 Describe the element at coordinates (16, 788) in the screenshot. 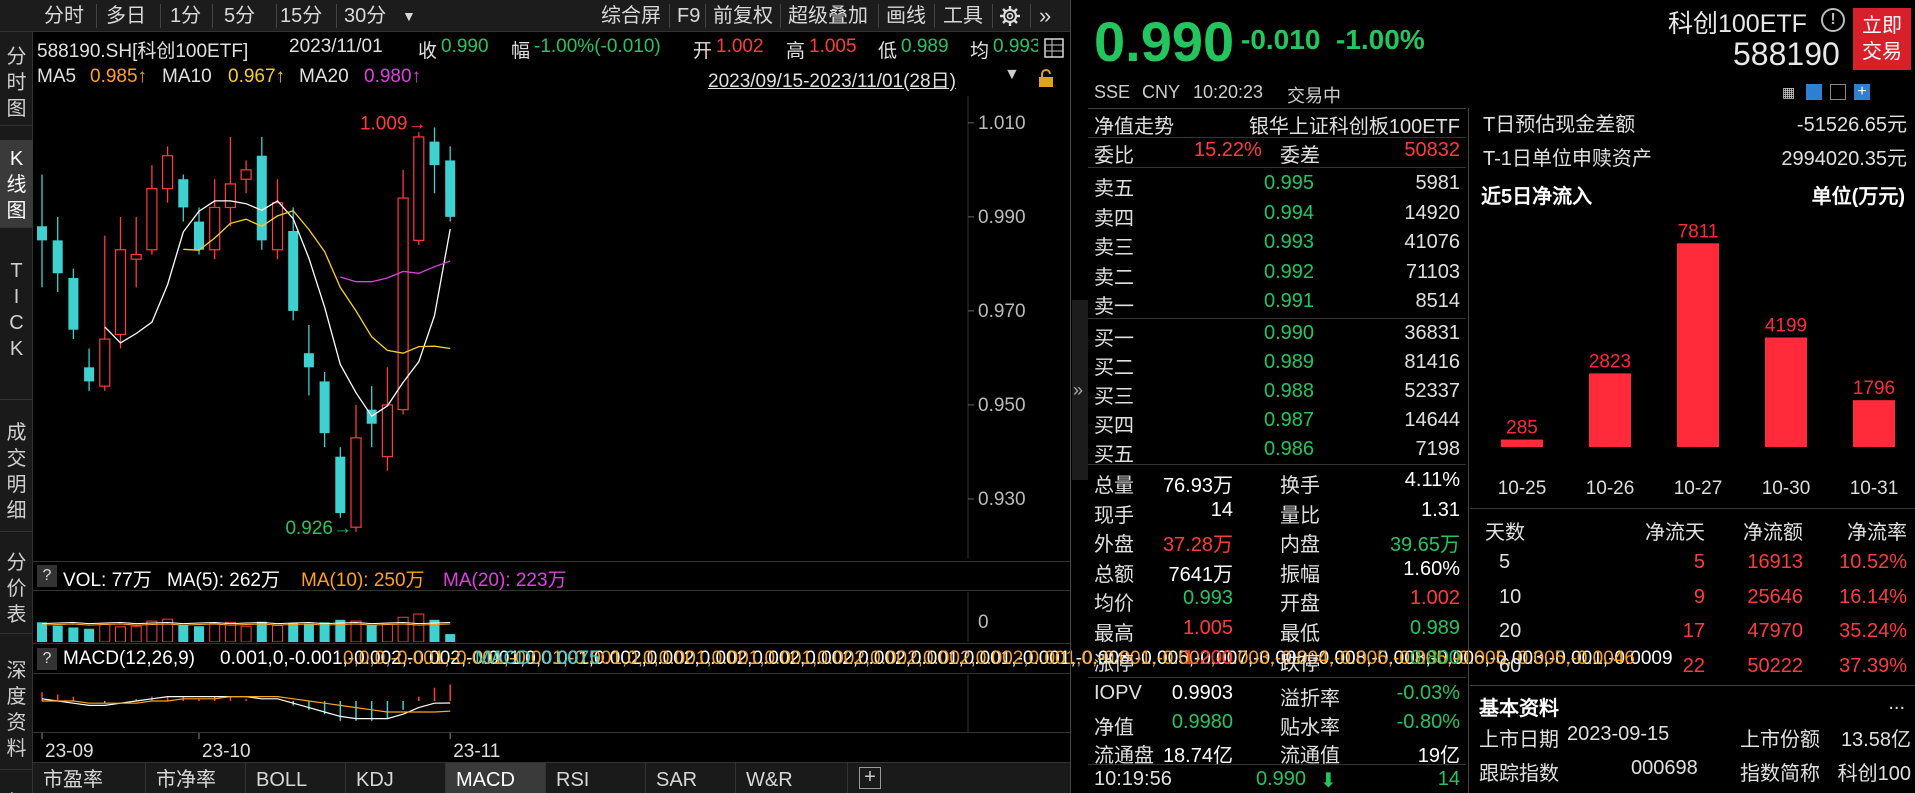

I see `nav-super: 超` at that location.